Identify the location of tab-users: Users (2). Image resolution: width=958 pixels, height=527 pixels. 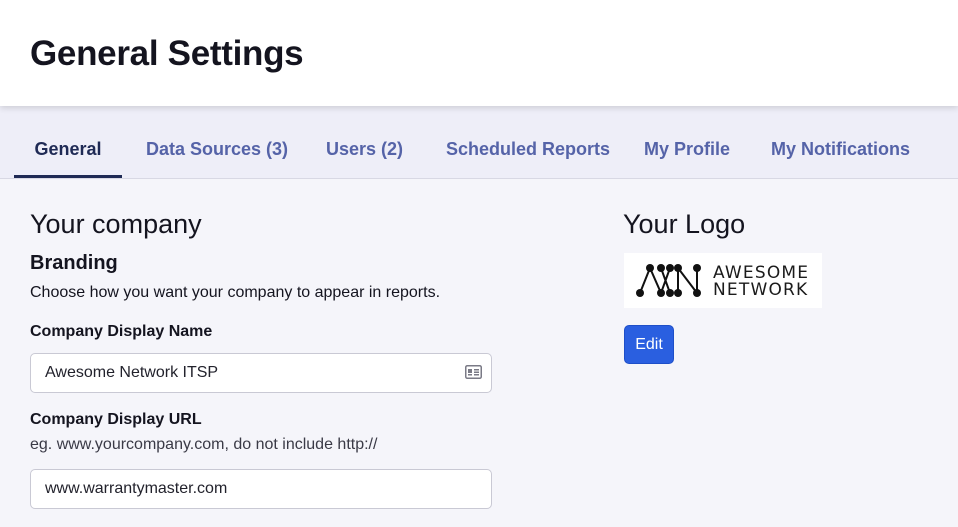
(364, 142).